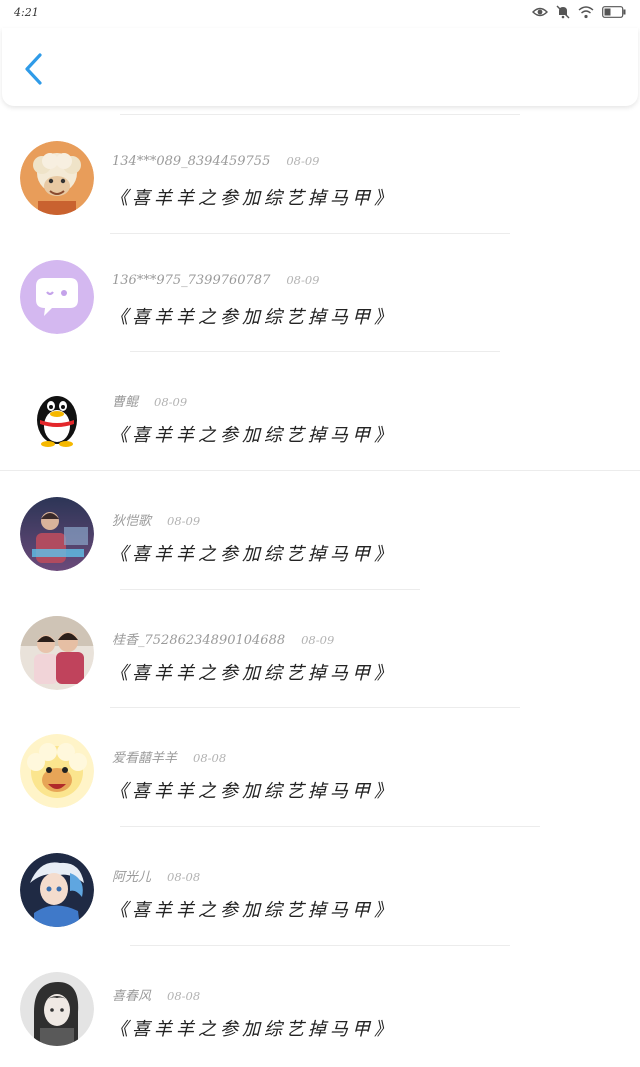  What do you see at coordinates (320, 67) in the screenshot?
I see `top-bar` at bounding box center [320, 67].